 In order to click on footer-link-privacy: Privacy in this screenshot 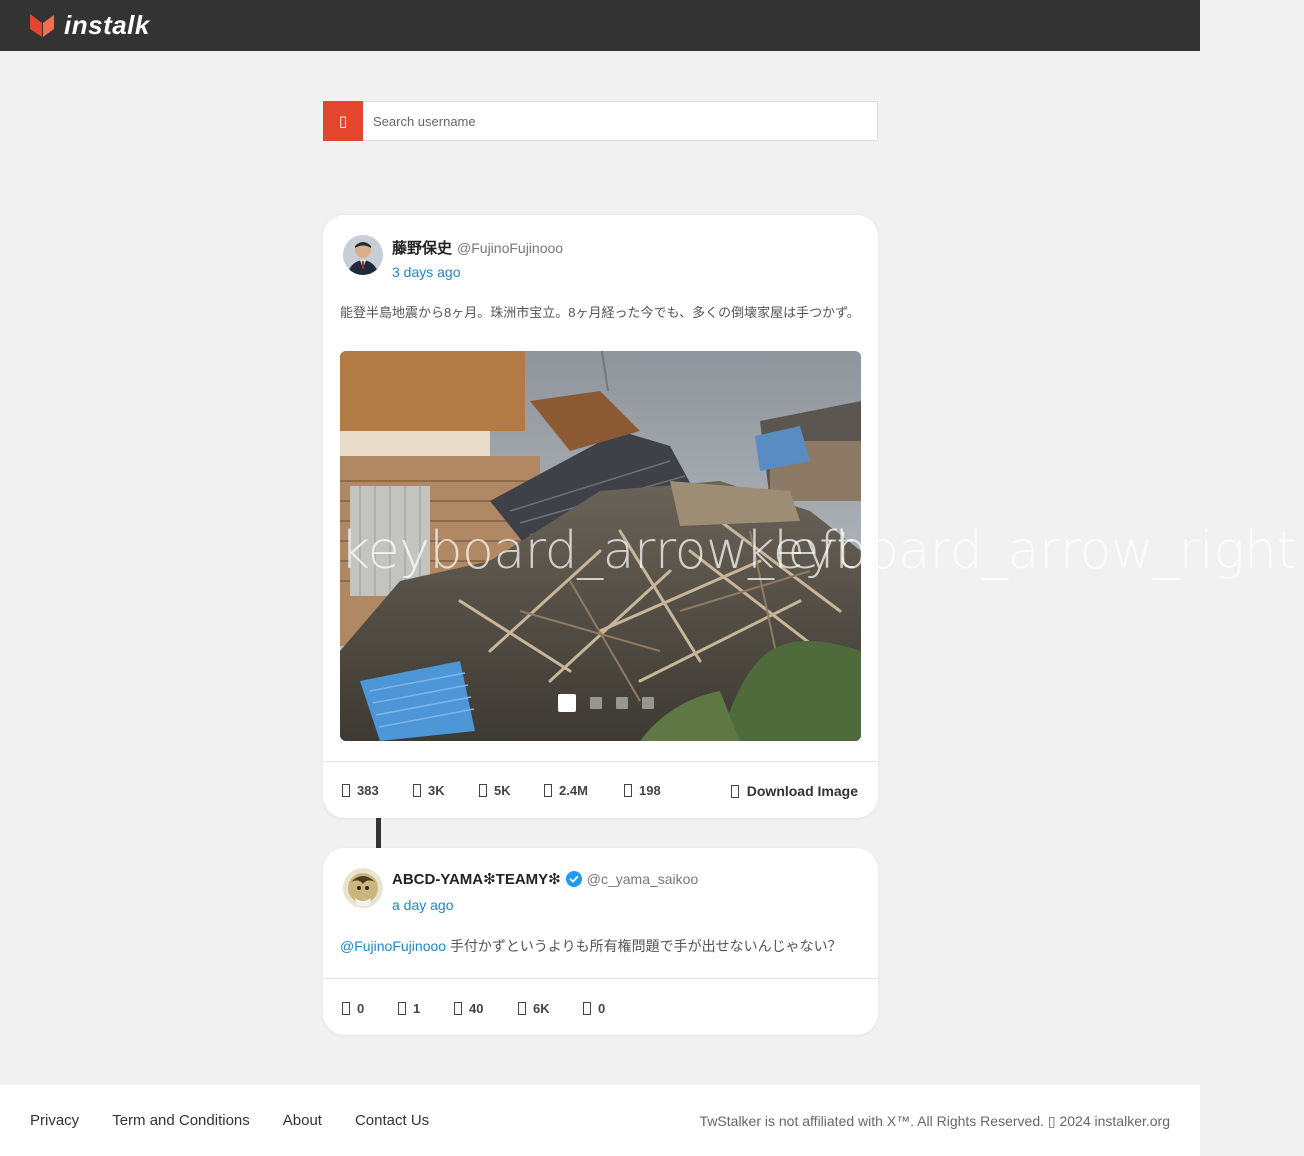, I will do `click(54, 1120)`.